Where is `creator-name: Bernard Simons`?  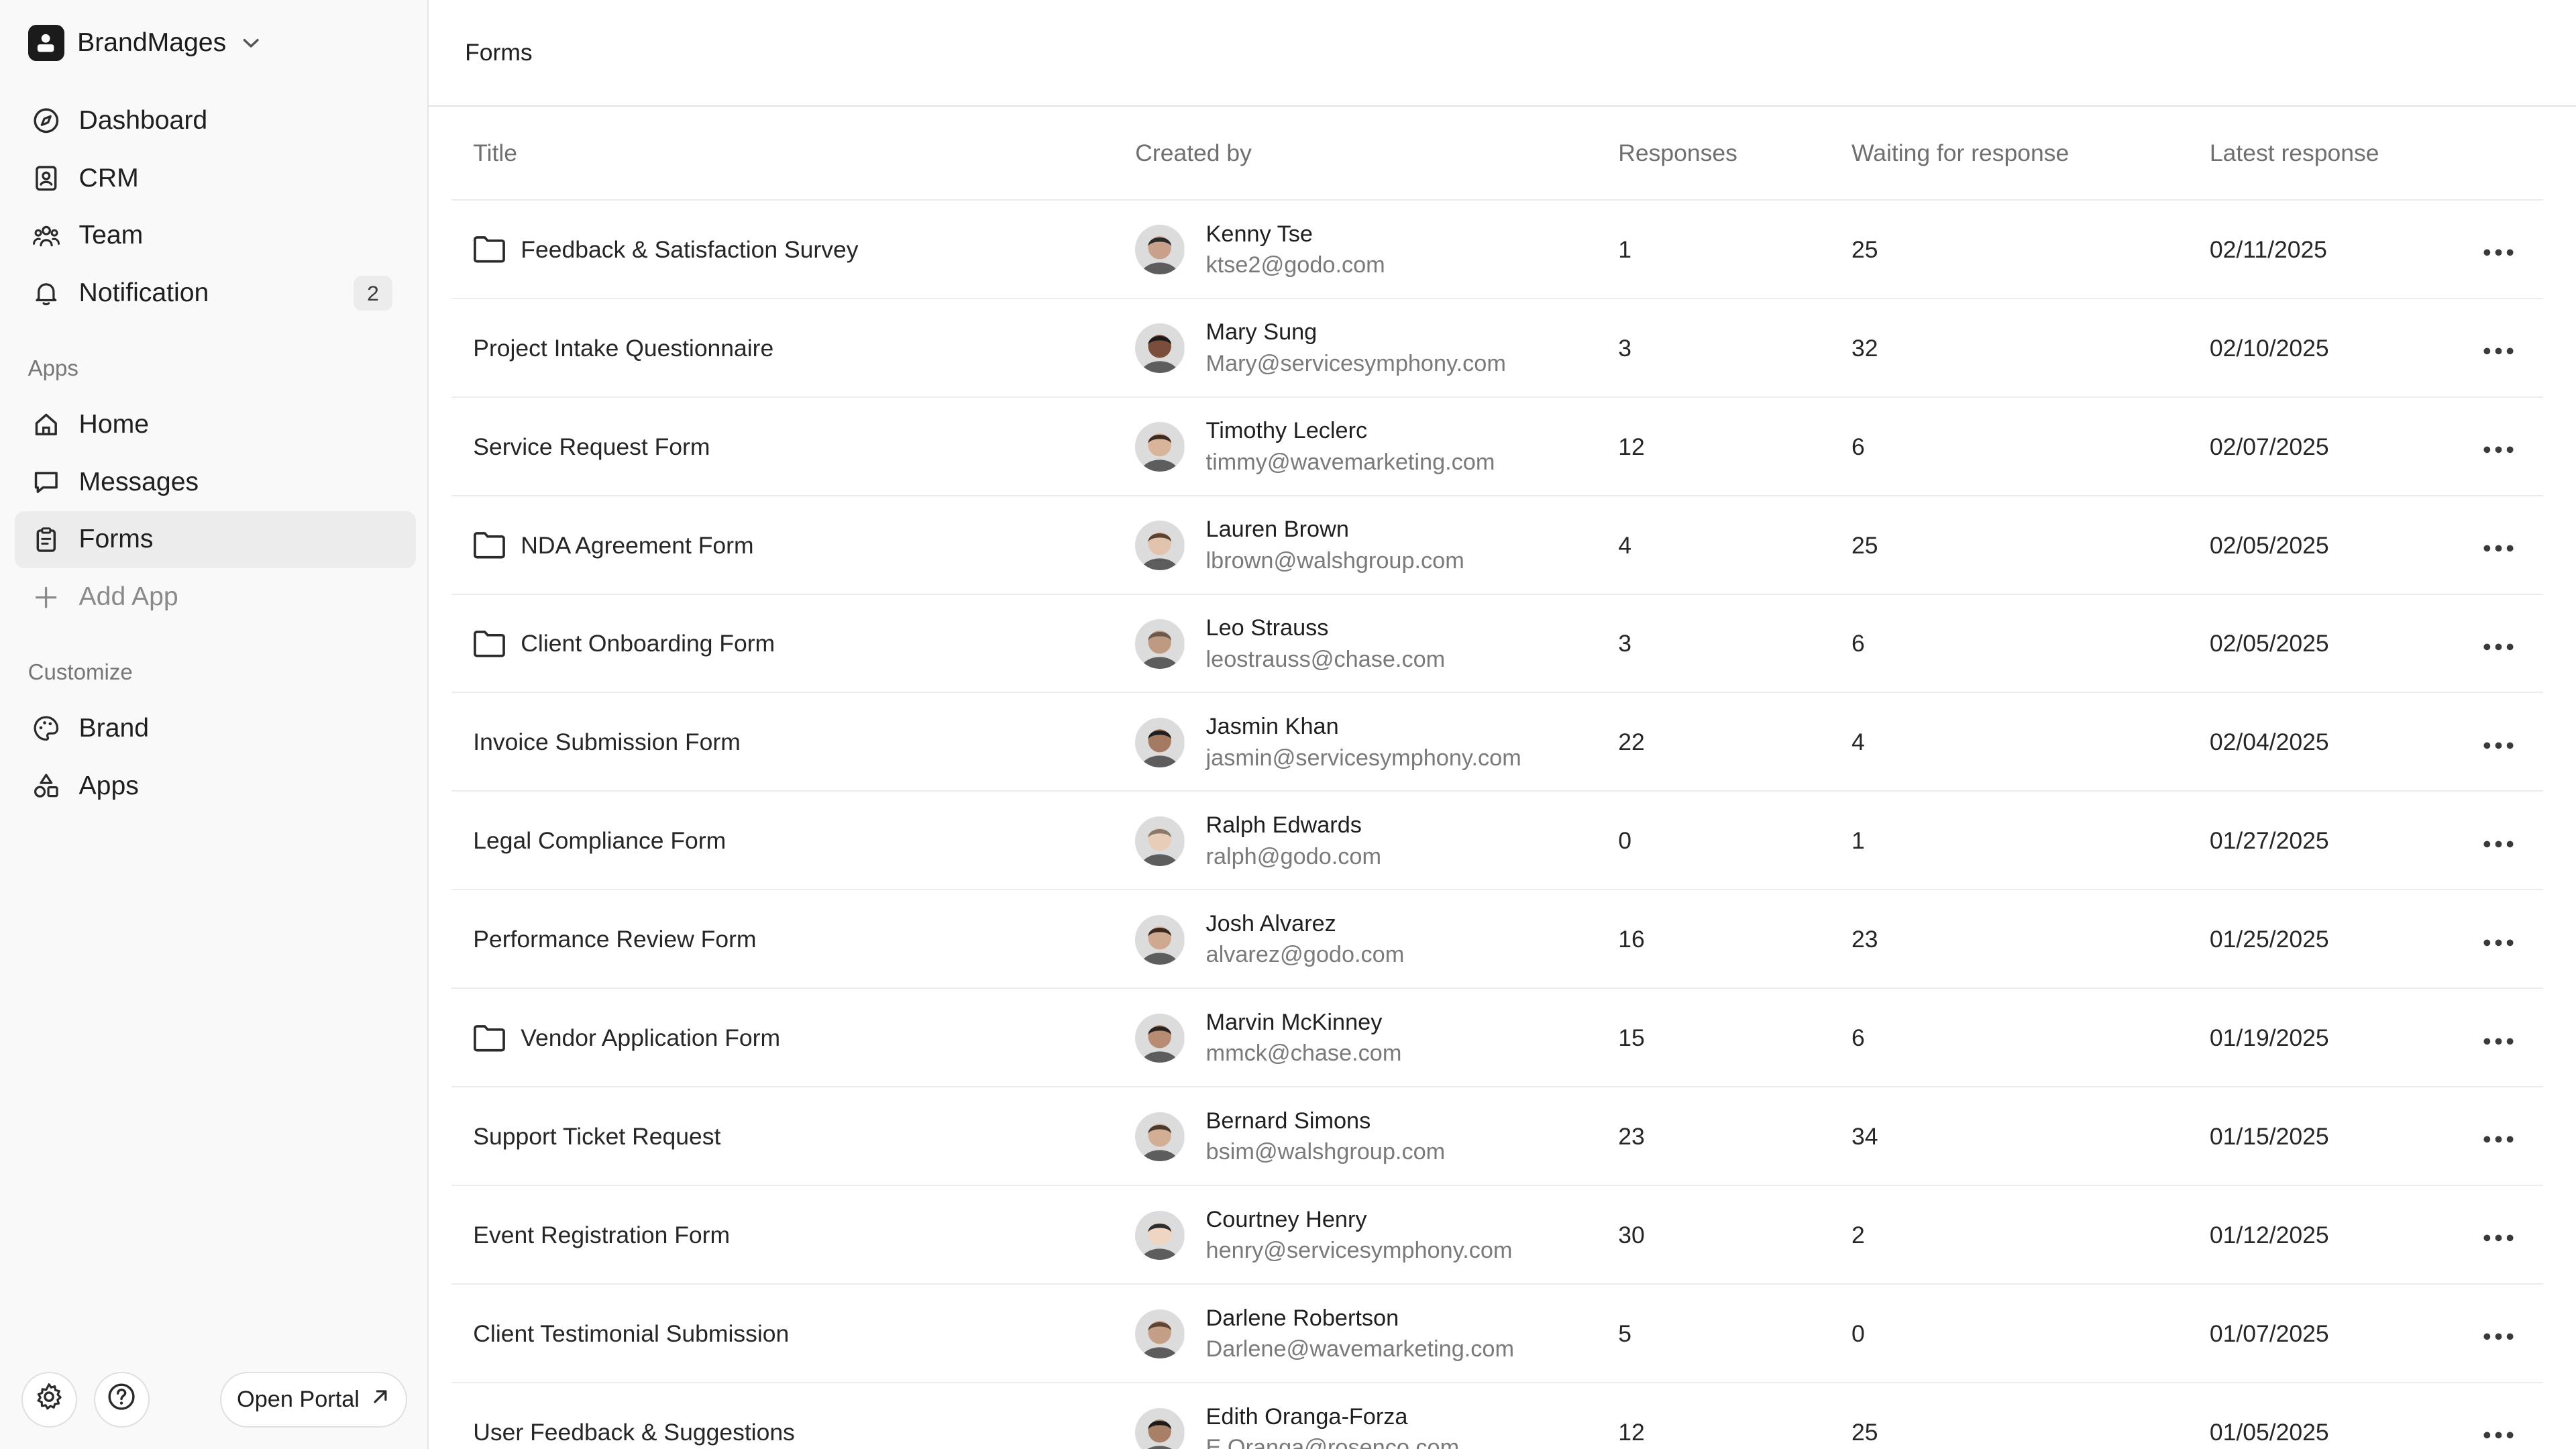
creator-name: Bernard Simons is located at coordinates (1288, 1121).